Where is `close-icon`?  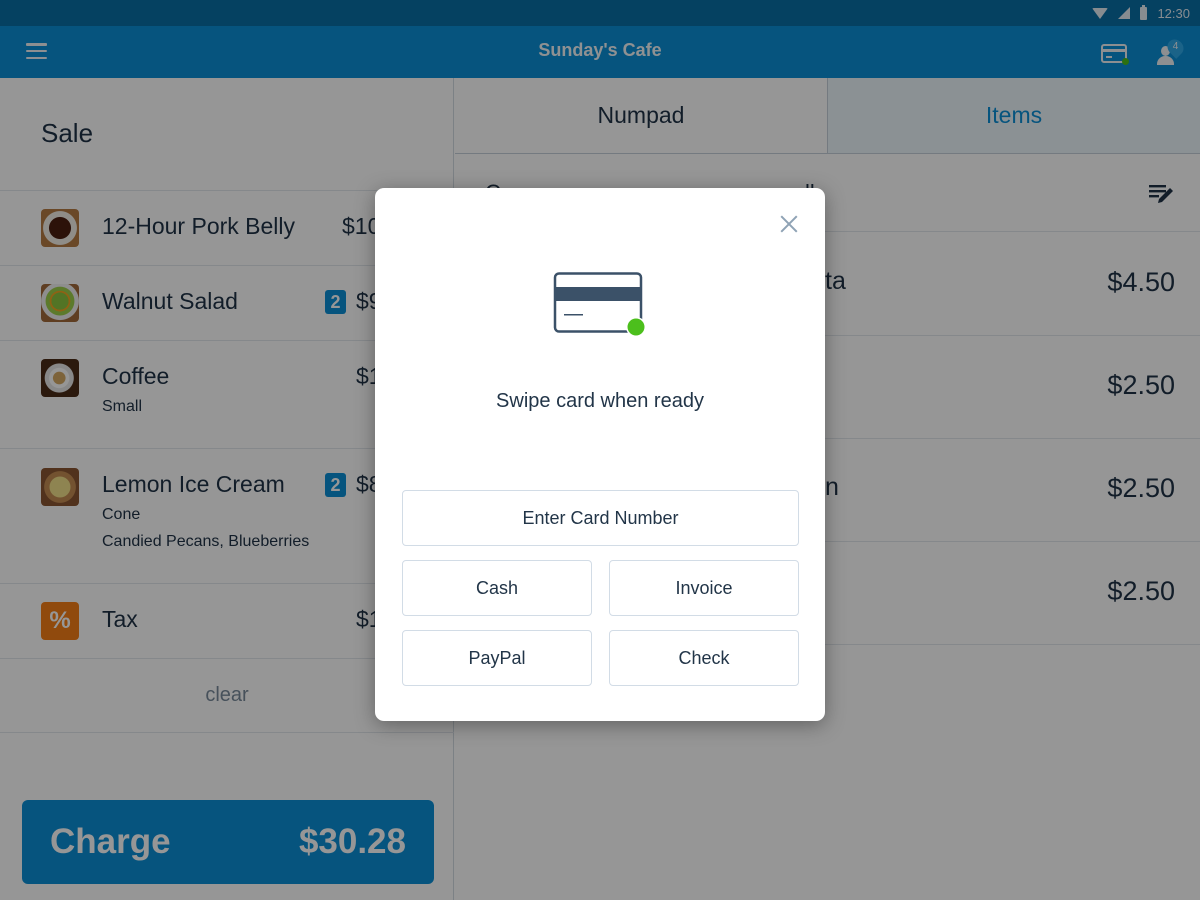 close-icon is located at coordinates (789, 224).